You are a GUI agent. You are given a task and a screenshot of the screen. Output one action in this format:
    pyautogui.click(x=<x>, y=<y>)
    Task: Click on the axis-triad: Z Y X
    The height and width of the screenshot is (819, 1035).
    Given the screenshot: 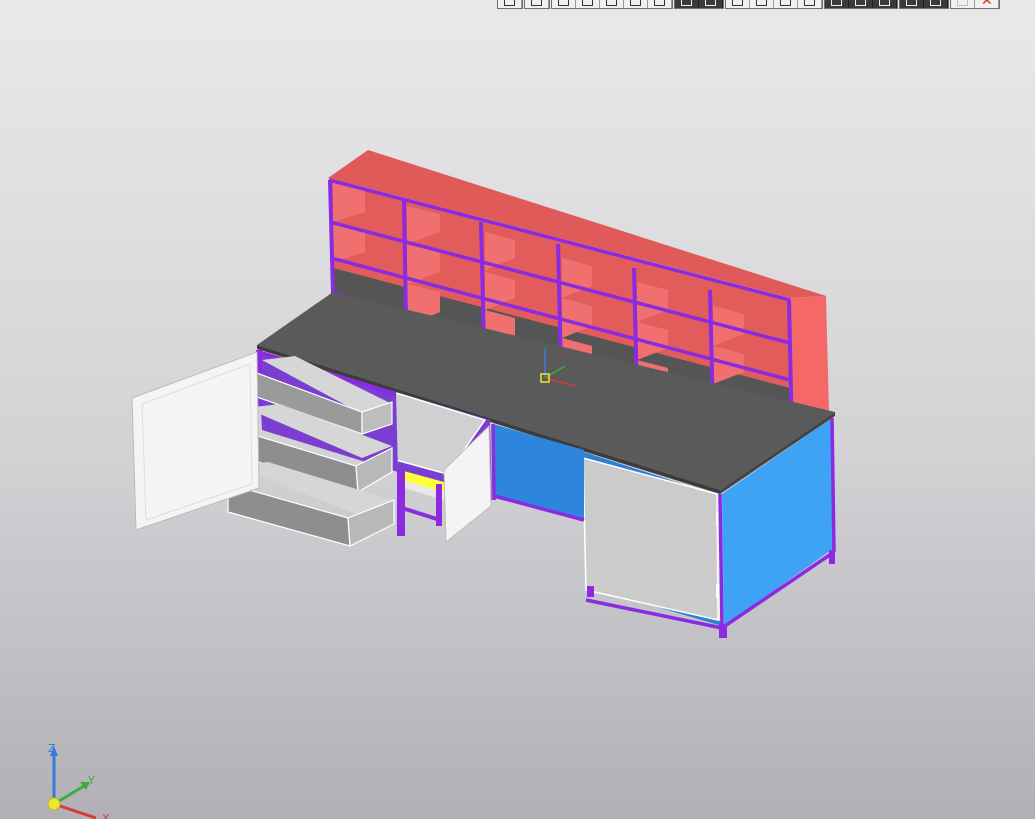 What is the action you would take?
    pyautogui.click(x=78, y=780)
    